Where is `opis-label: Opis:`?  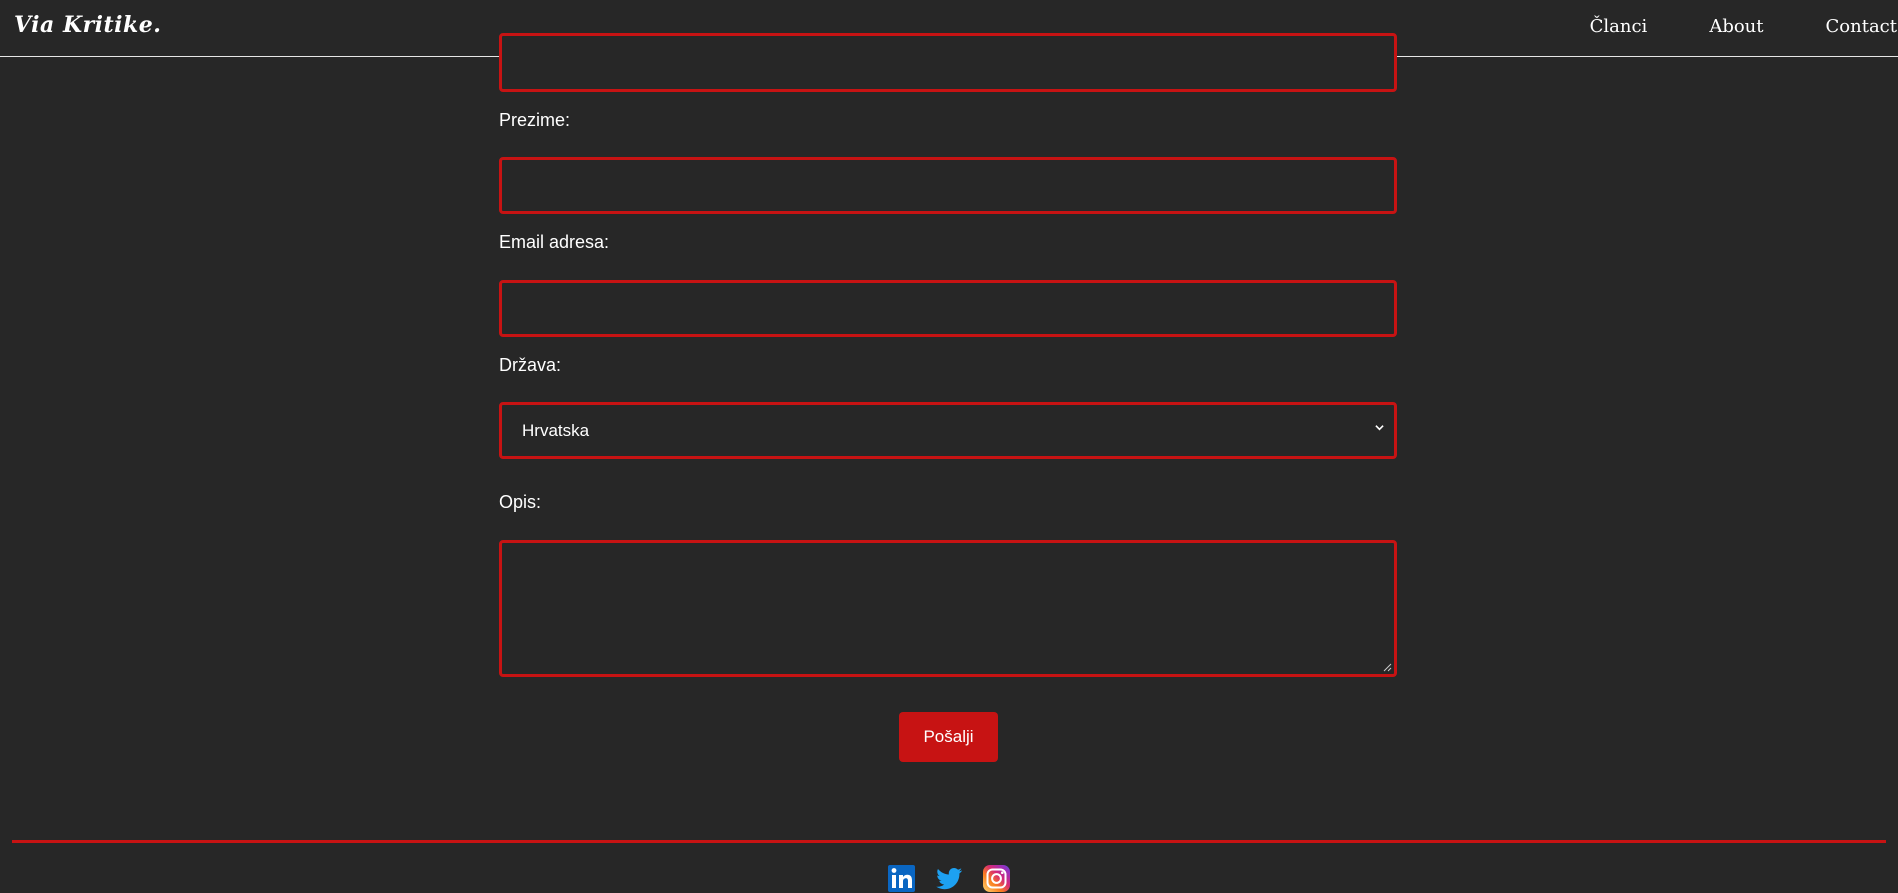
opis-label: Opis: is located at coordinates (520, 502).